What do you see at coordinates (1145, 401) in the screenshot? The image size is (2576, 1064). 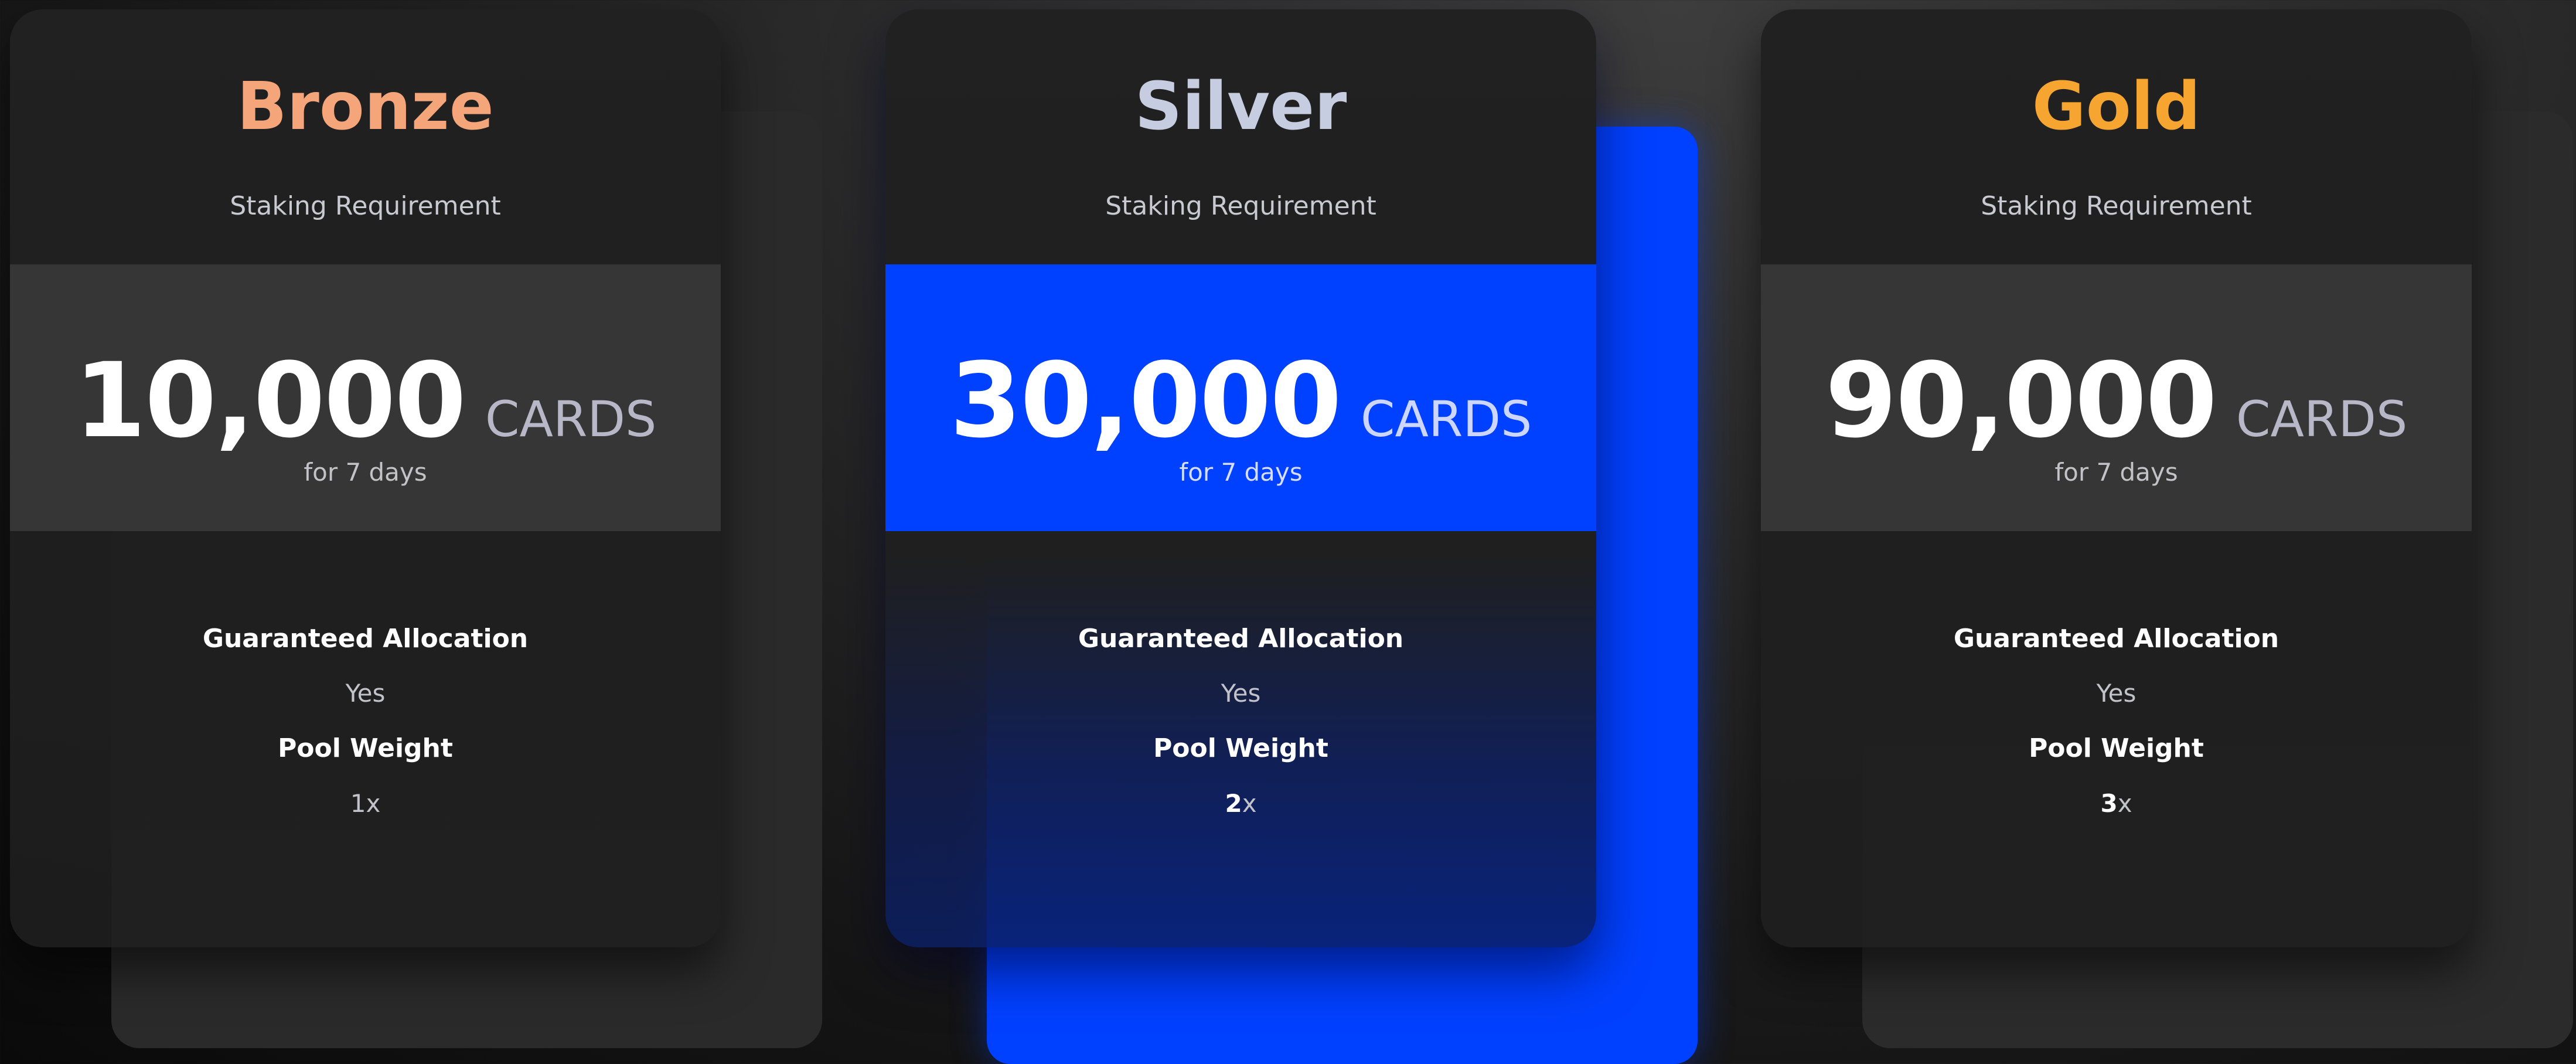 I see `stake-amount: 30,000` at bounding box center [1145, 401].